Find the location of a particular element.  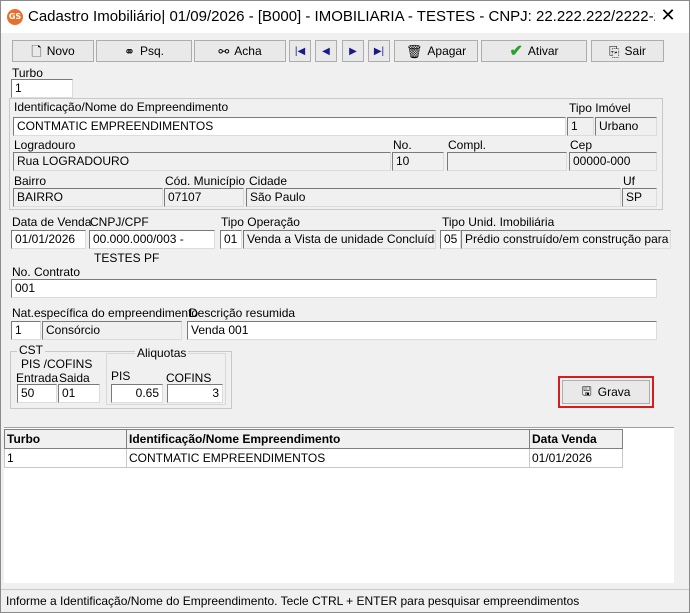

logradouro-label: Logradouro is located at coordinates (45, 145).